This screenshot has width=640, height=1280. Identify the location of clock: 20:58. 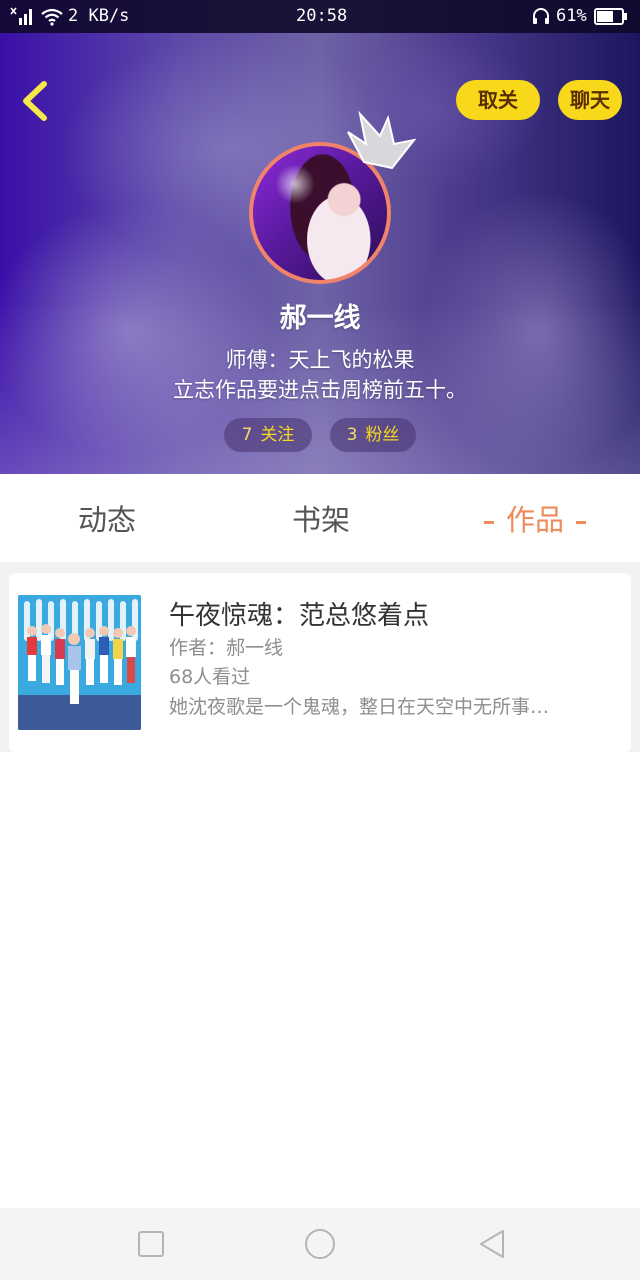
(322, 16).